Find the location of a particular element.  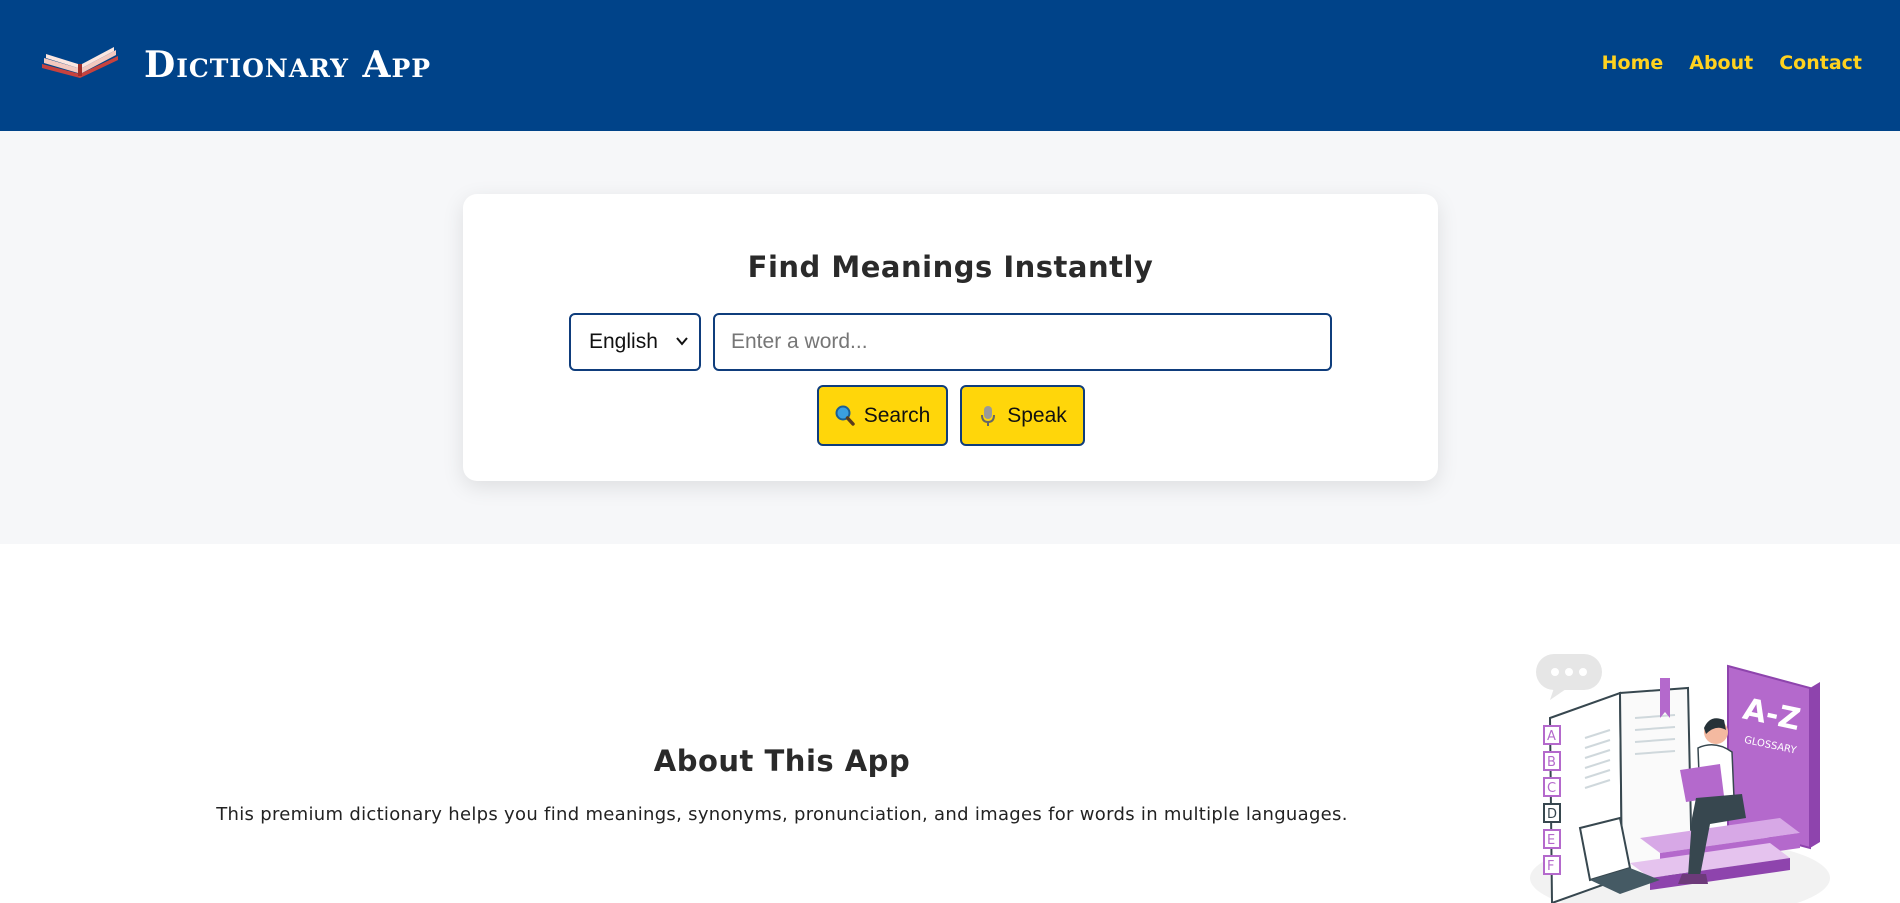

search-button: Search is located at coordinates (882, 415).